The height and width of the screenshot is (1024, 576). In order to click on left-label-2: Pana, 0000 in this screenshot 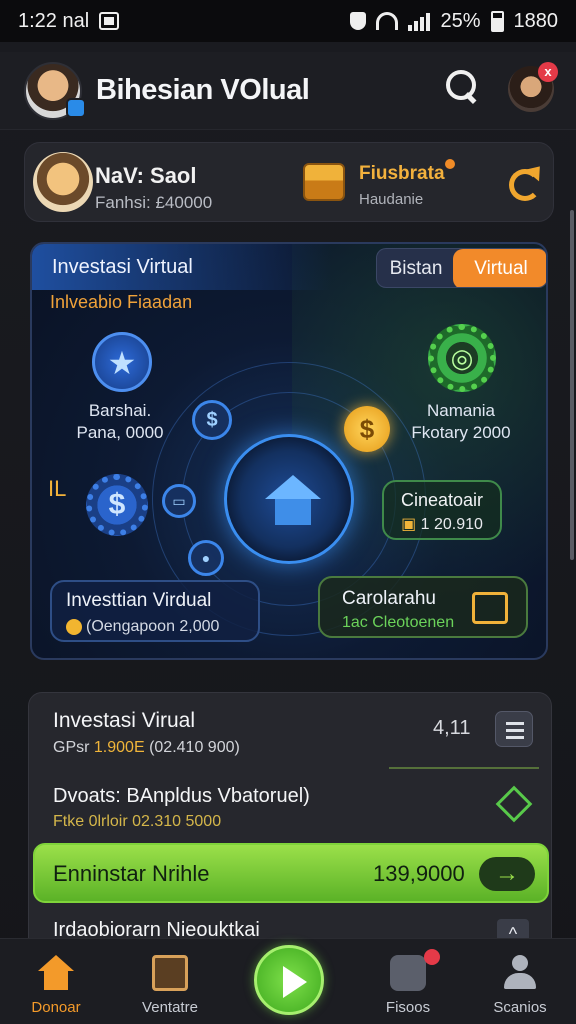, I will do `click(120, 432)`.